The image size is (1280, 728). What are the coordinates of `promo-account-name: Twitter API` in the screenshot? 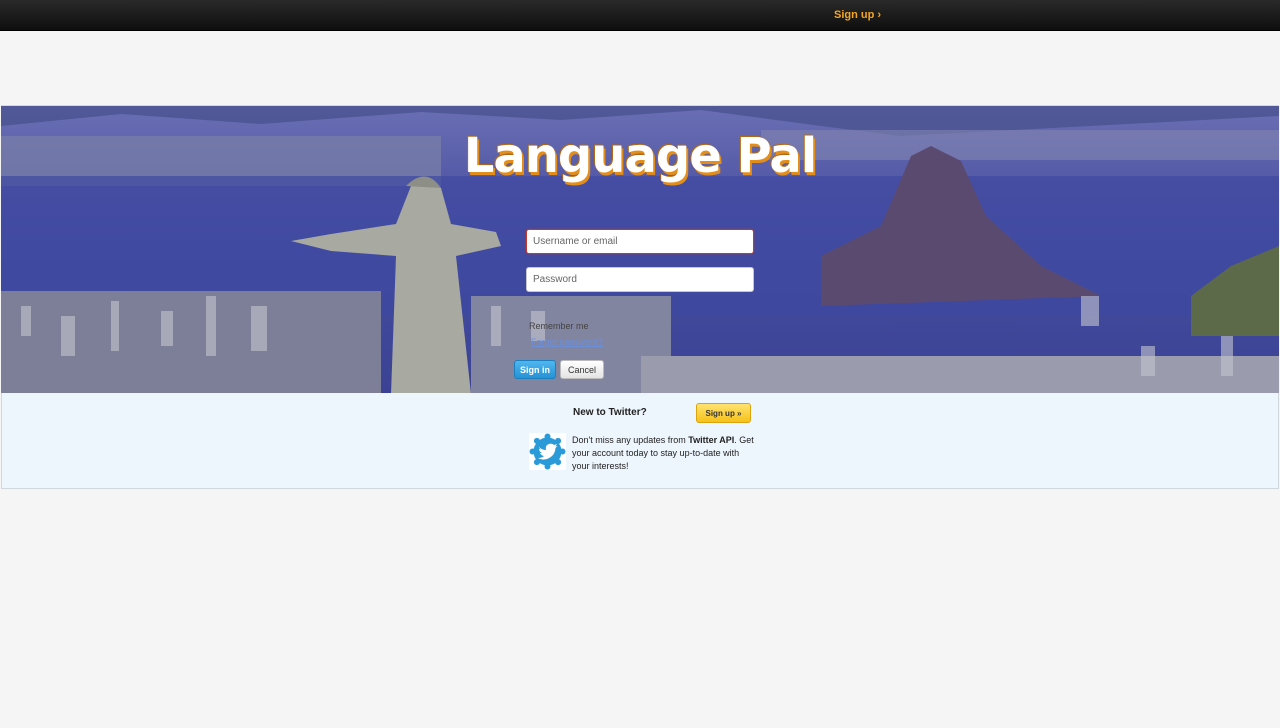 It's located at (711, 440).